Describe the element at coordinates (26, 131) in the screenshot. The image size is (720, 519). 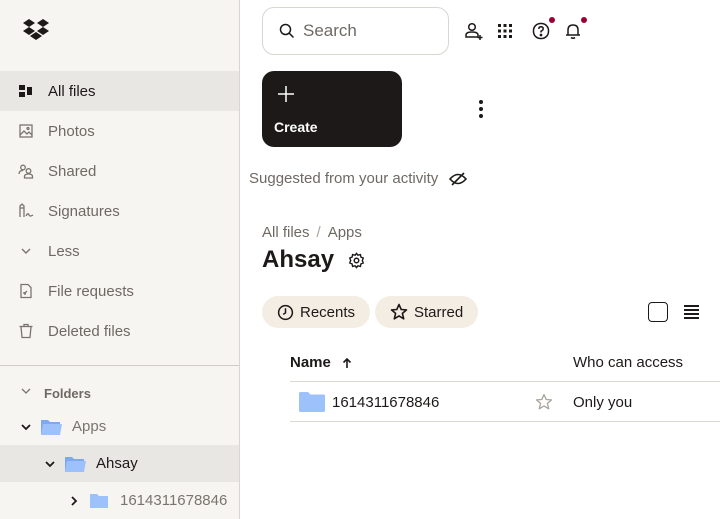
I see `photos-icon` at that location.